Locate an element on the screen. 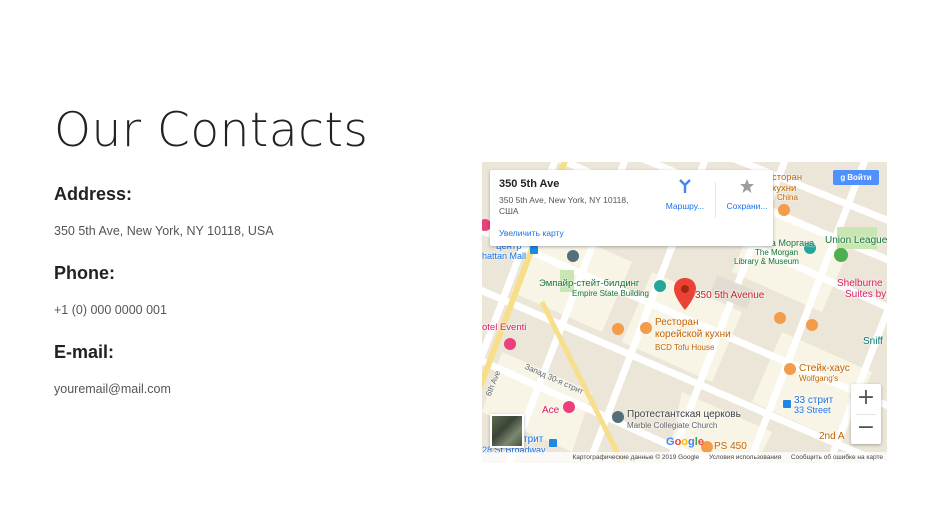 This screenshot has height=527, width=942. zoom-in-button: + is located at coordinates (866, 399).